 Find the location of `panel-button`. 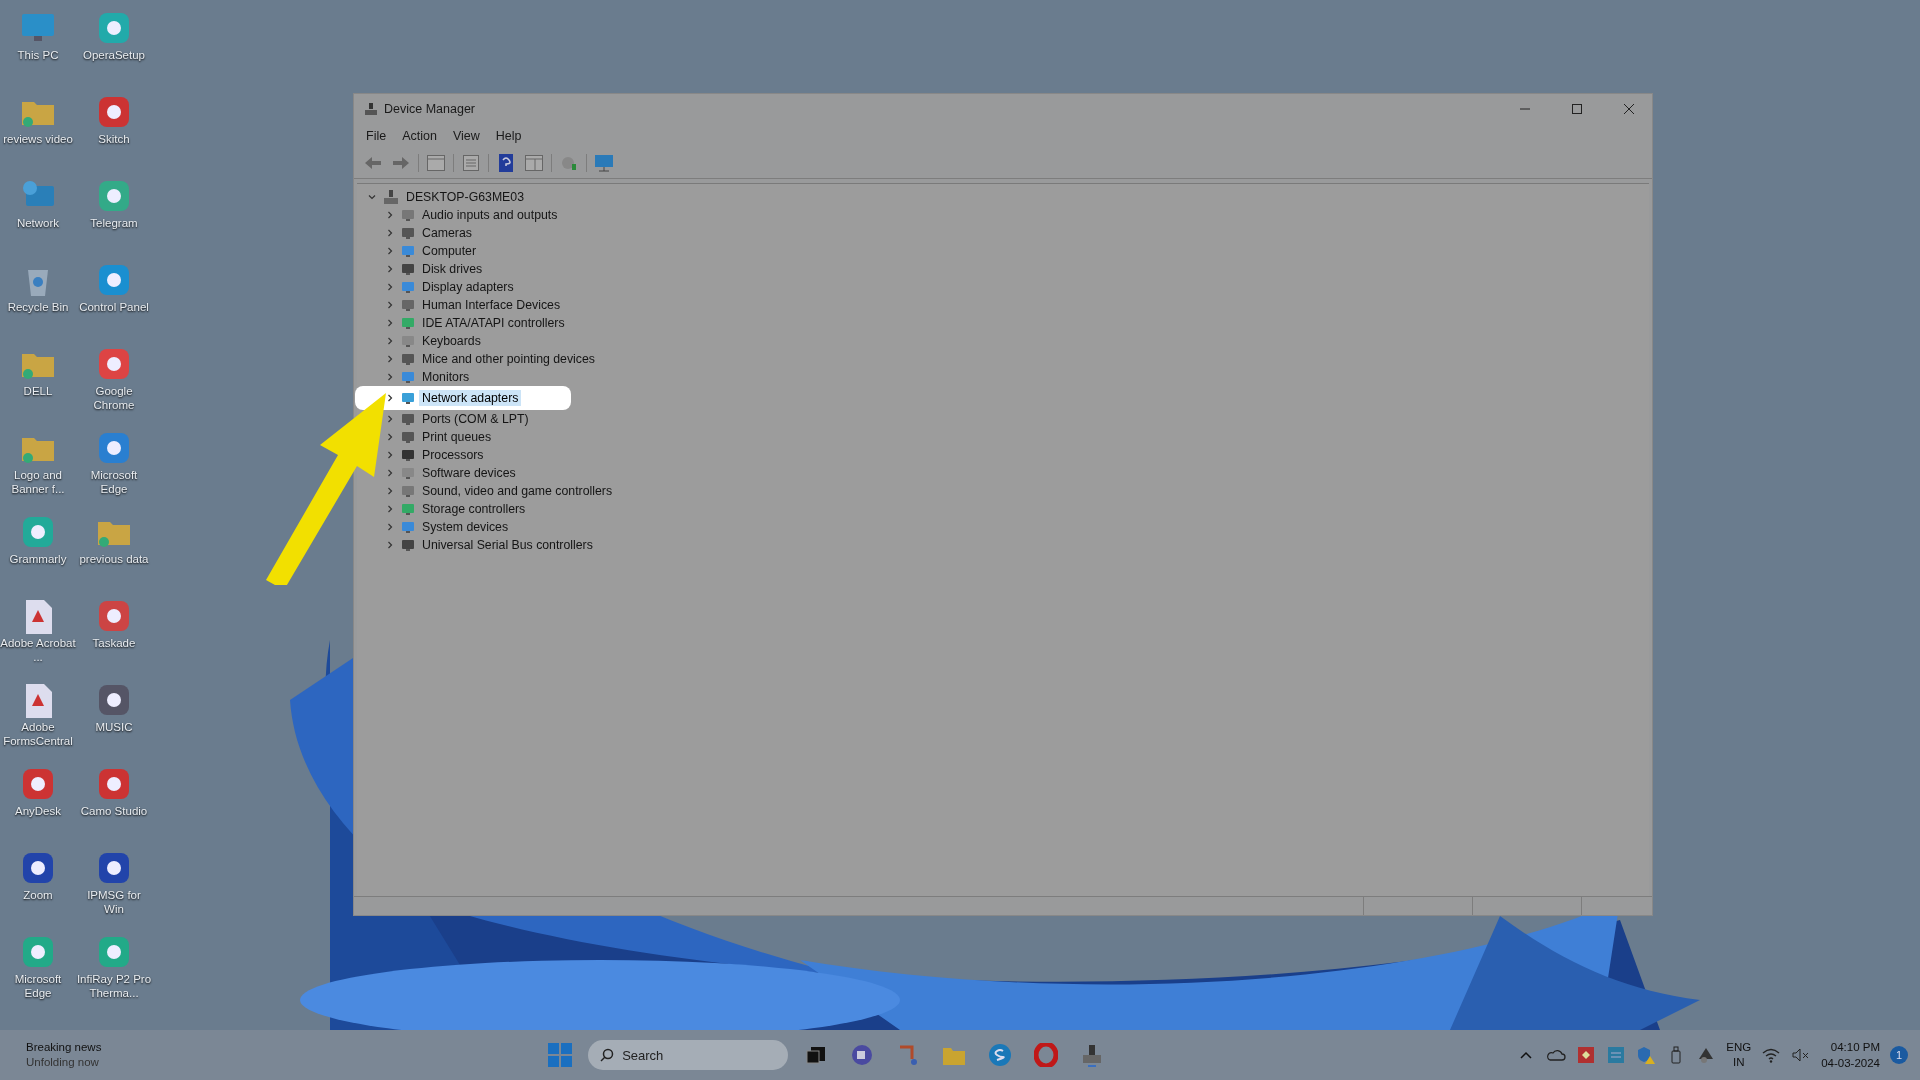

panel-button is located at coordinates (534, 163).